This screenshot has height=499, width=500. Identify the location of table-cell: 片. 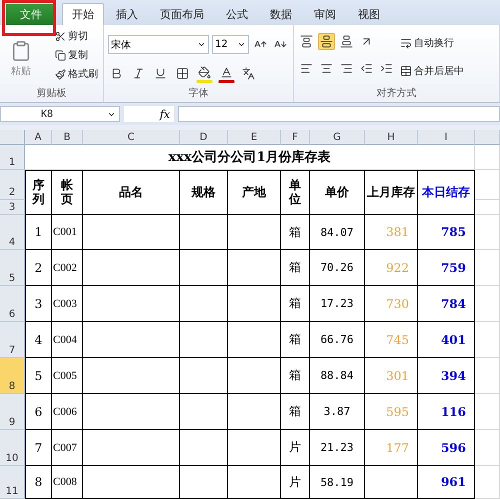
(295, 448).